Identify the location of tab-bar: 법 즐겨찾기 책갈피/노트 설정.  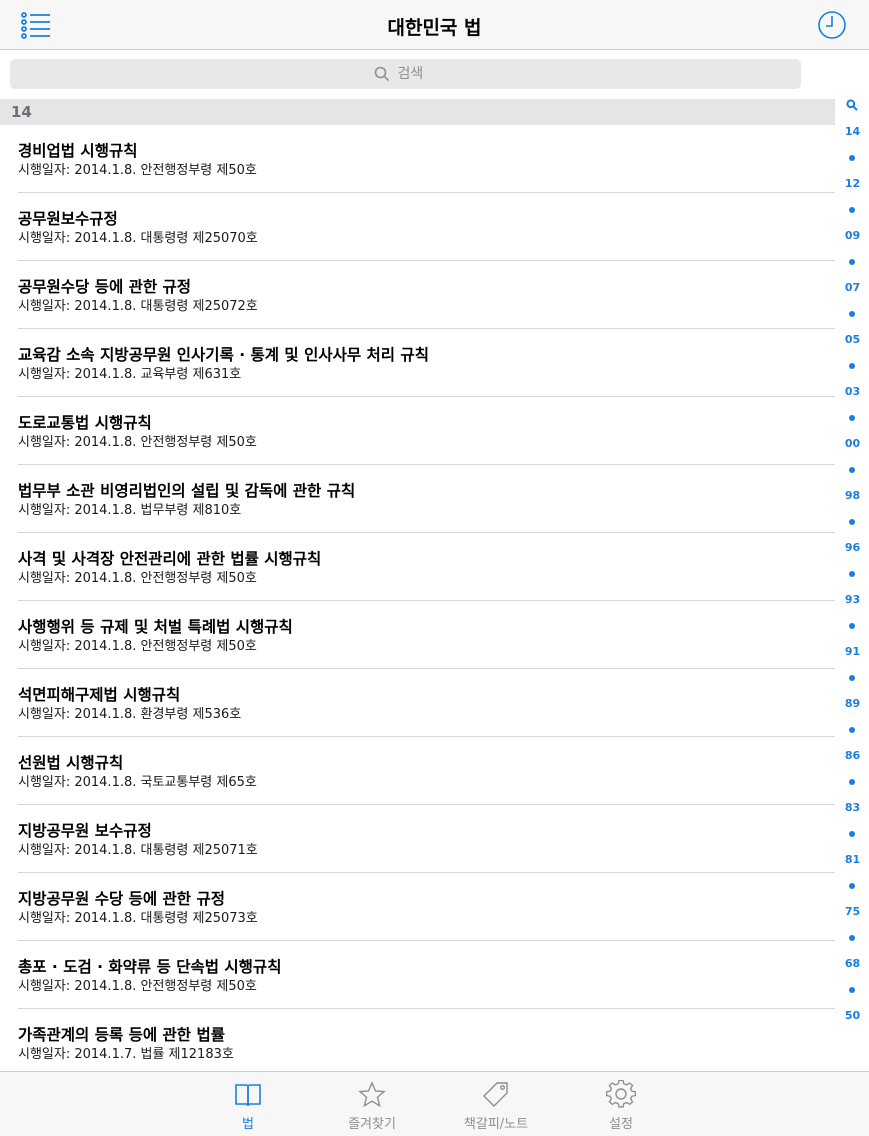
(434, 1103).